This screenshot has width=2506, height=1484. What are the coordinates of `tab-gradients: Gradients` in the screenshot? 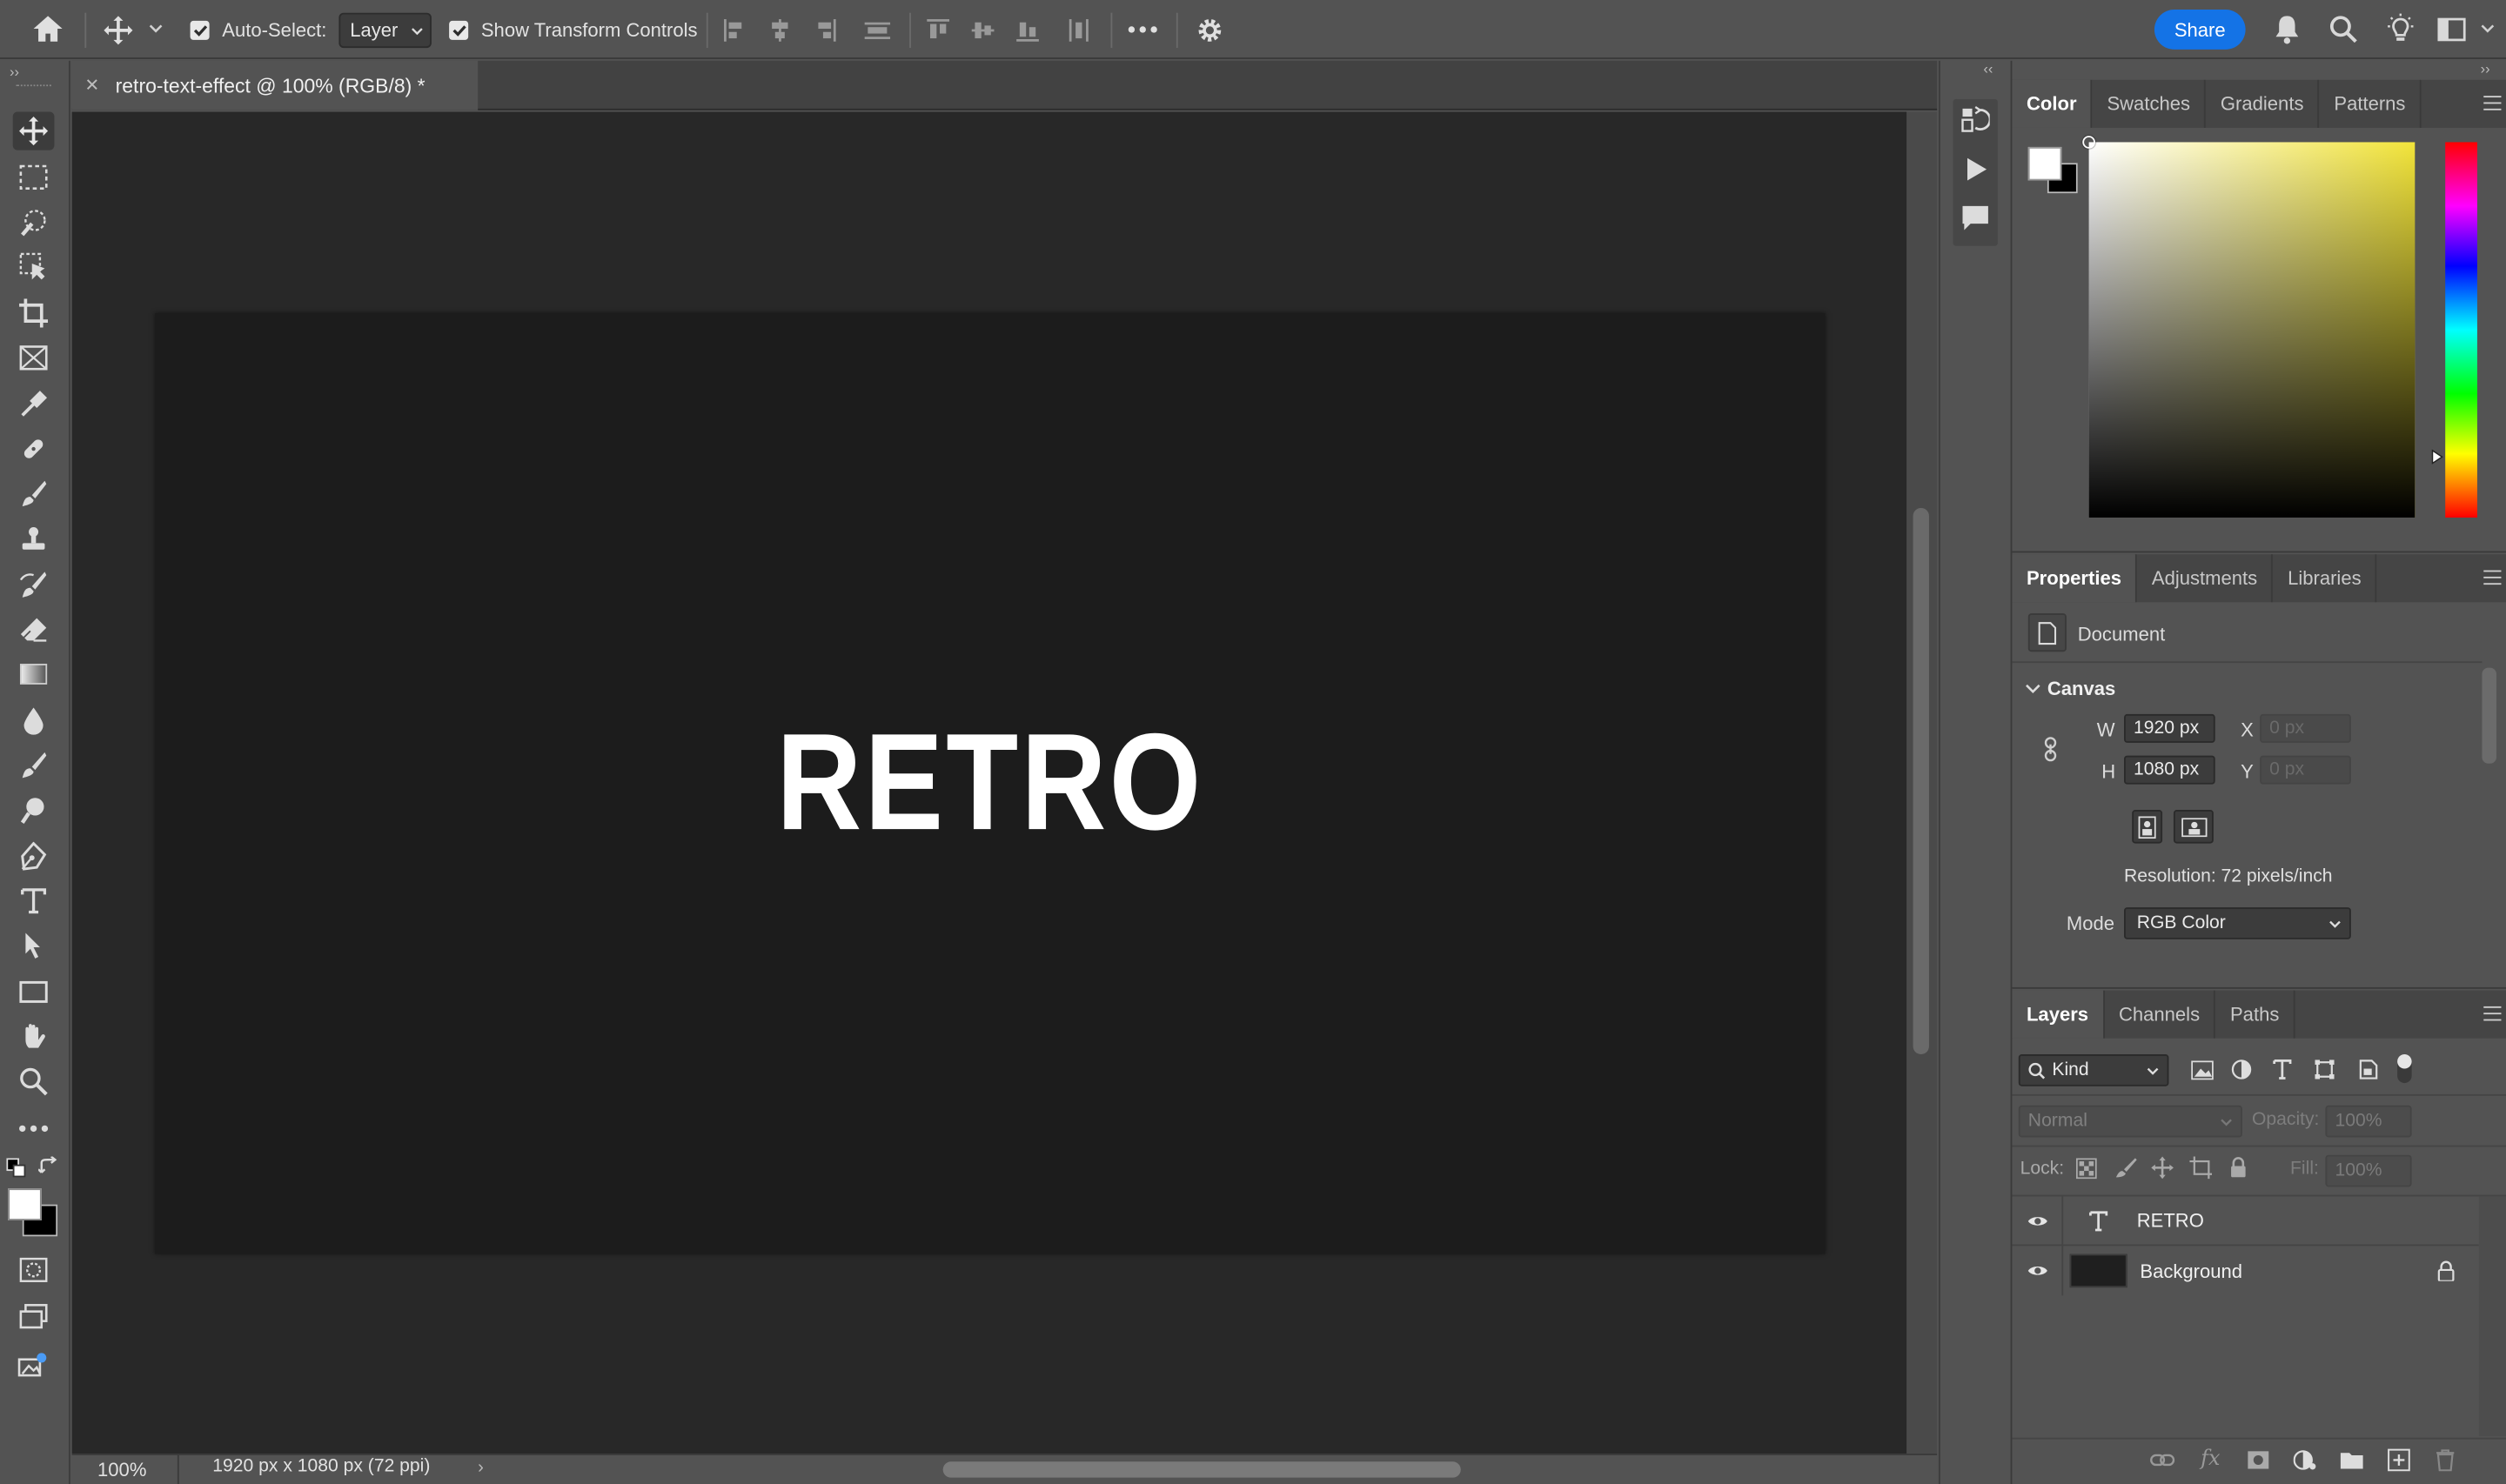 It's located at (2263, 103).